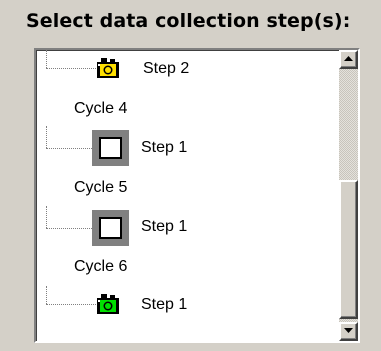  I want to click on section-heading: Select data collection step(s):, so click(188, 21).